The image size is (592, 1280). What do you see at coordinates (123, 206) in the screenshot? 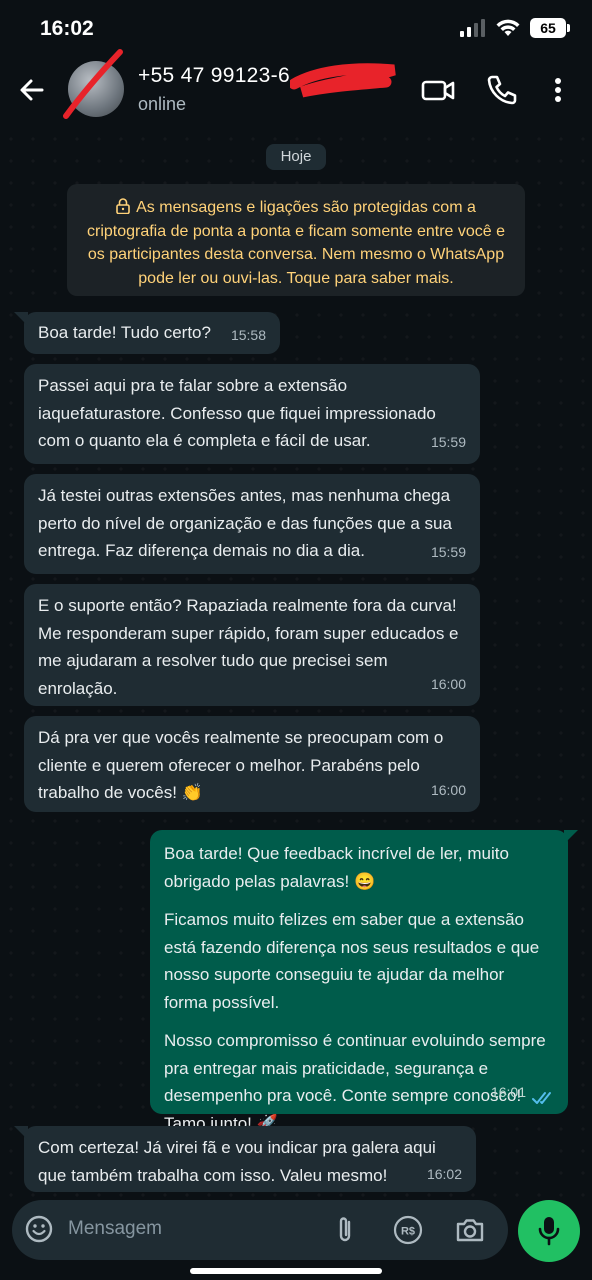
I see `lock-icon` at bounding box center [123, 206].